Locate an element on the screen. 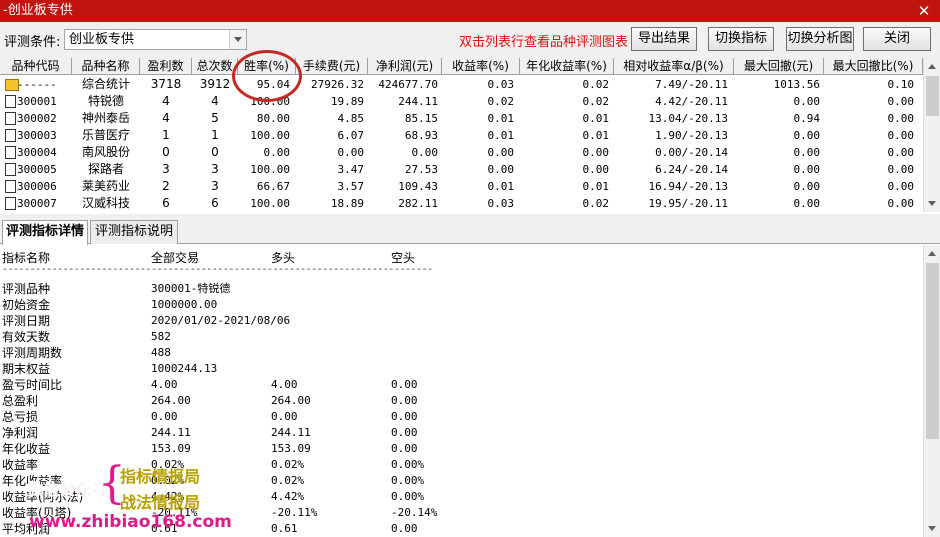  col-fee: 手续费(元) is located at coordinates (332, 66).